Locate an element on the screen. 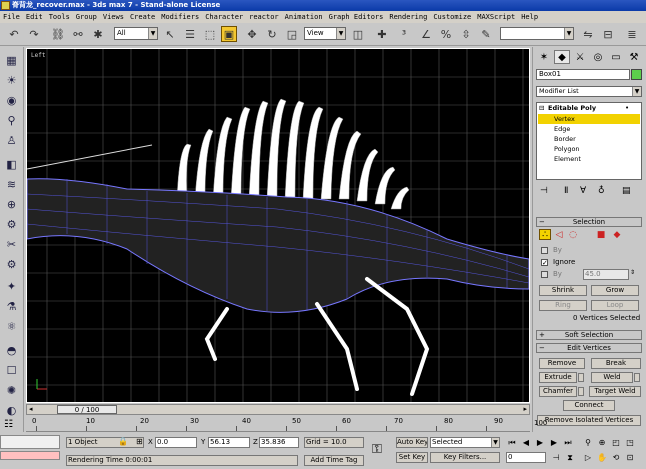  maxscript-result-mini is located at coordinates (30, 455).